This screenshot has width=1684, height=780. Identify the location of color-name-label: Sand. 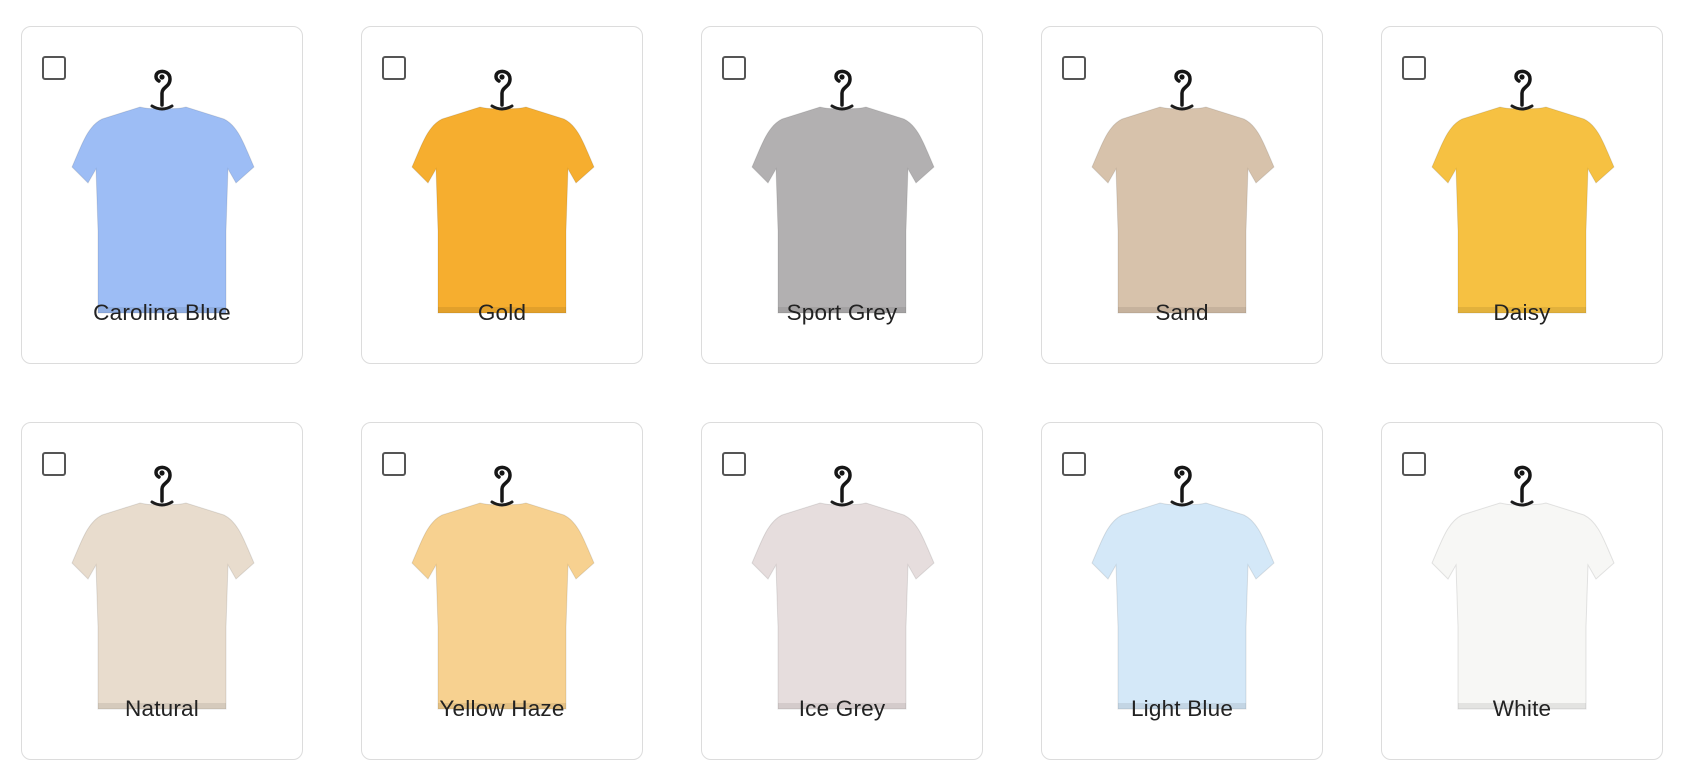
(1182, 312).